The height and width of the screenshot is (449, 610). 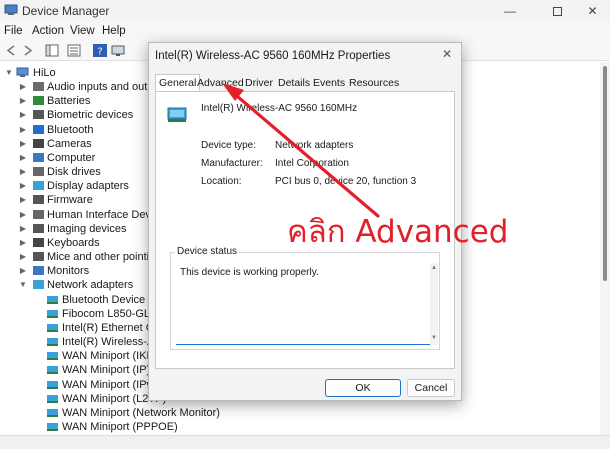 I want to click on scroll-up-icon: ▲, so click(x=434, y=268).